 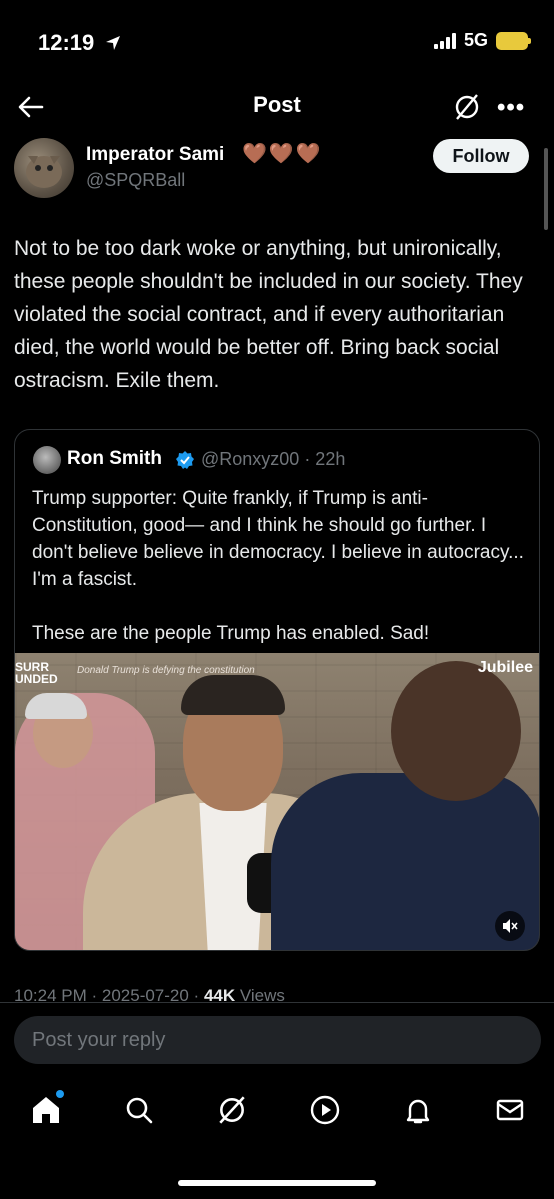 What do you see at coordinates (113, 45) in the screenshot?
I see `location-arrow-icon` at bounding box center [113, 45].